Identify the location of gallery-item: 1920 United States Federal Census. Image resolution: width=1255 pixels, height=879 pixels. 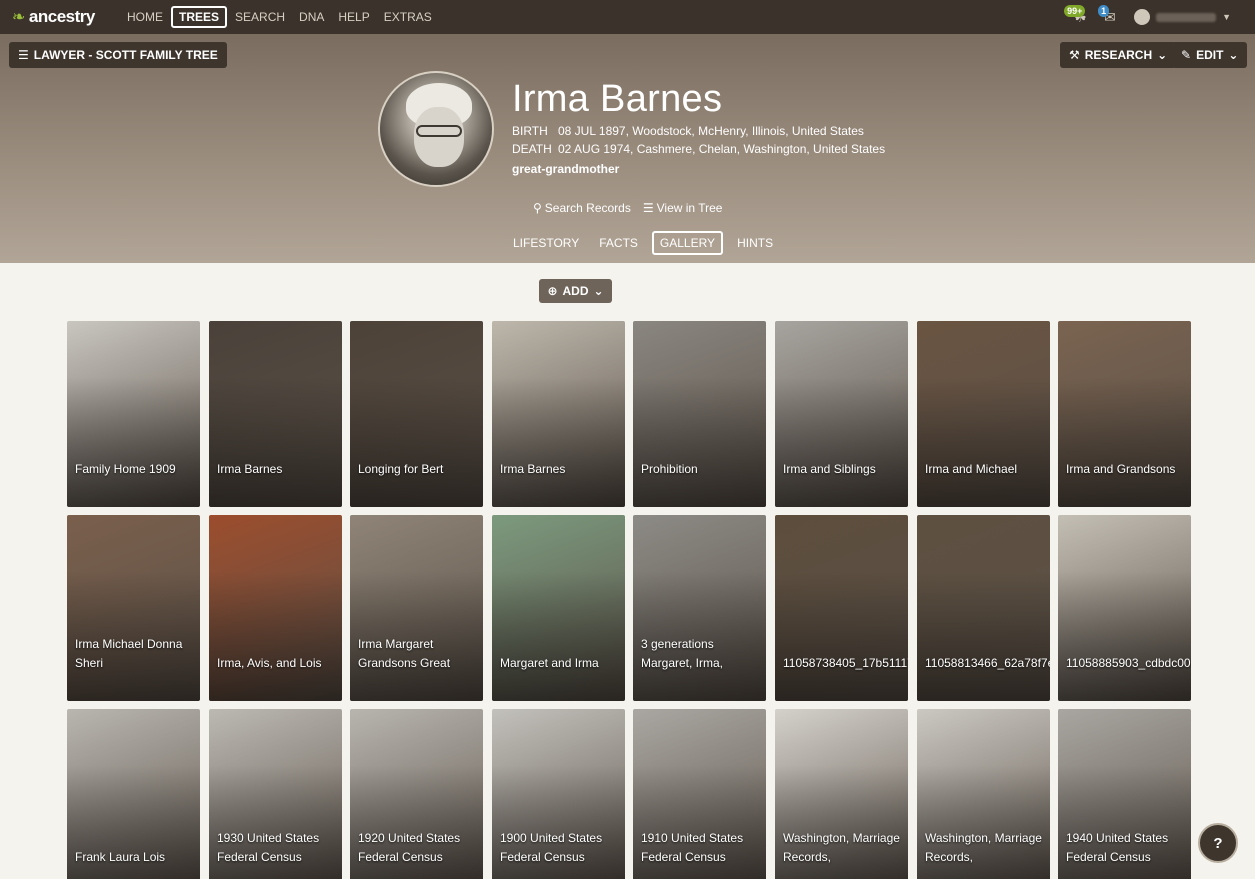
(416, 794).